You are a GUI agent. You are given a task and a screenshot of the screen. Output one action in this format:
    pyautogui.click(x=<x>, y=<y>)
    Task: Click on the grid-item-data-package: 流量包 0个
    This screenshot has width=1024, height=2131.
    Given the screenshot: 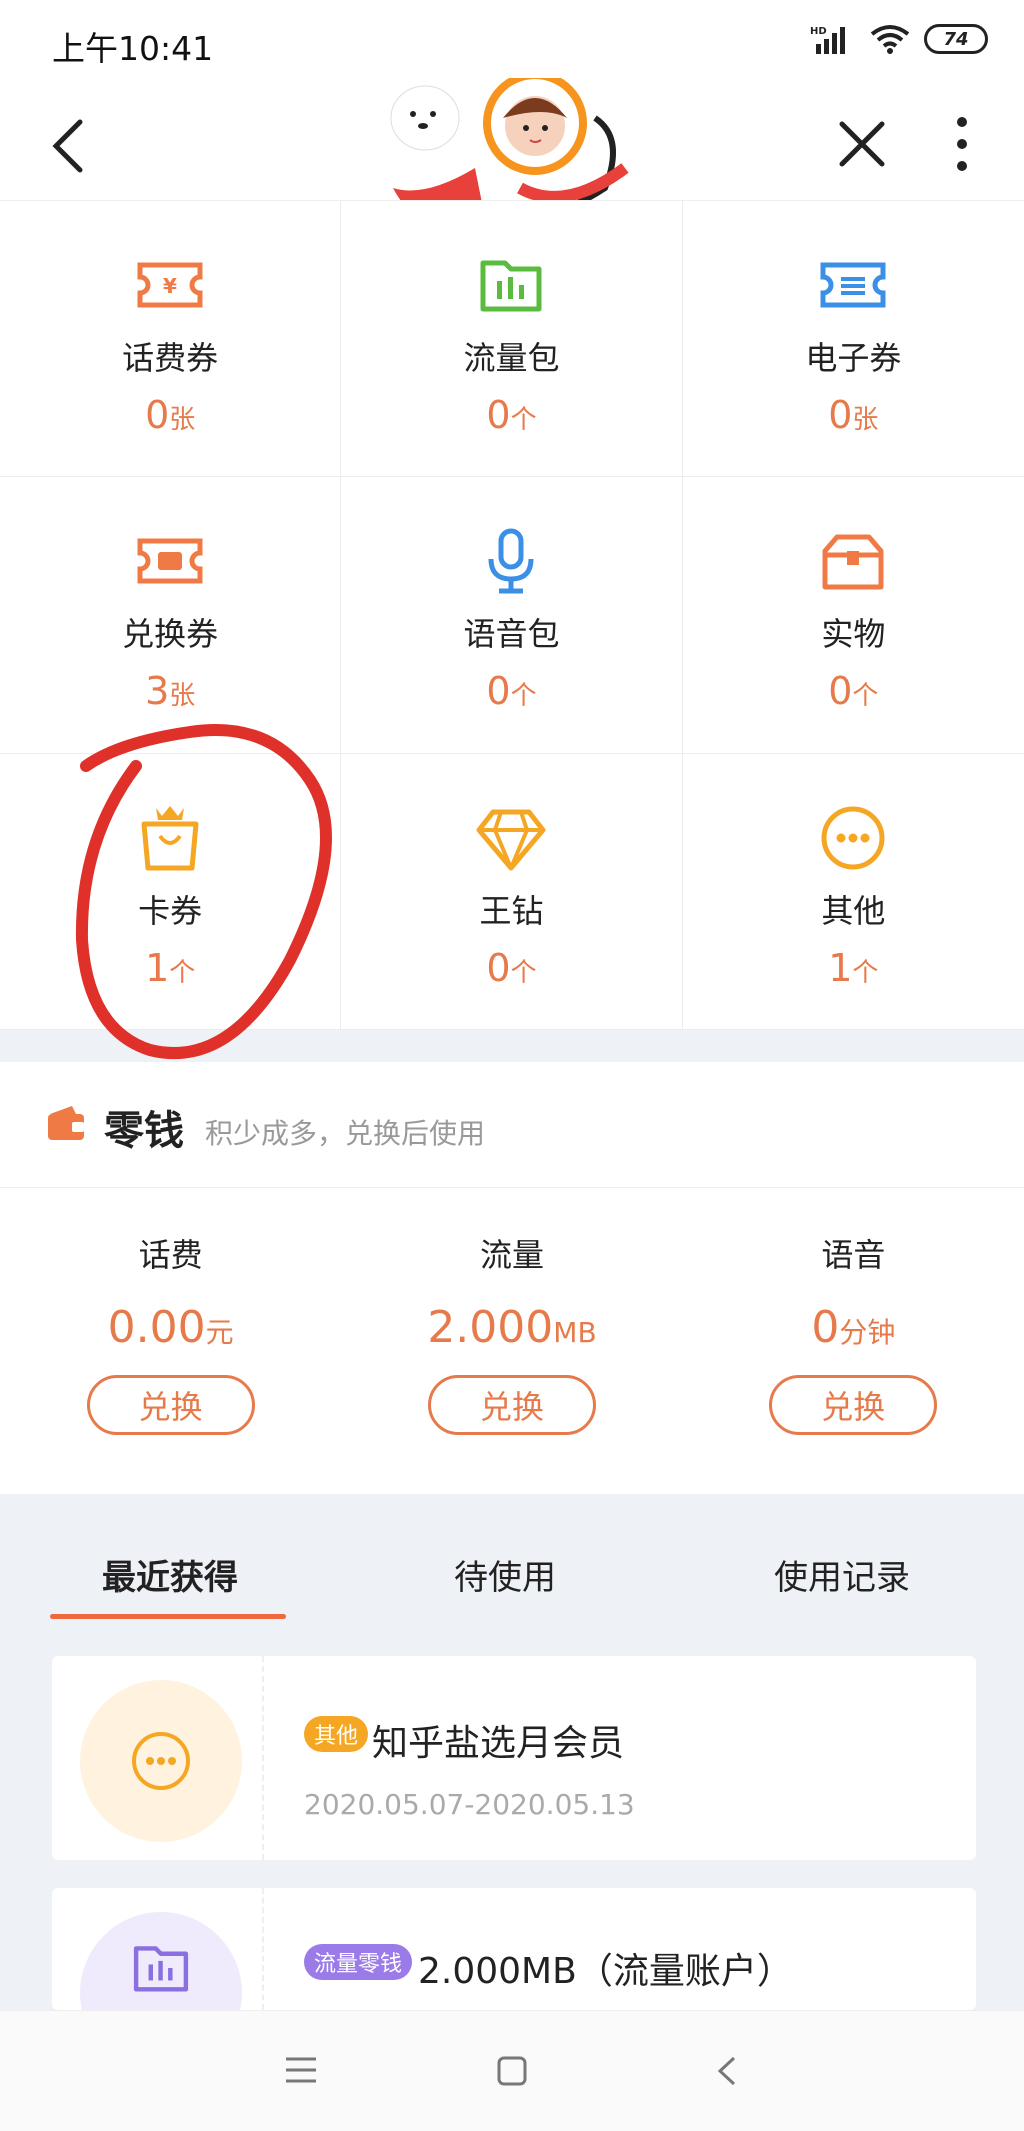 What is the action you would take?
    pyautogui.click(x=512, y=339)
    